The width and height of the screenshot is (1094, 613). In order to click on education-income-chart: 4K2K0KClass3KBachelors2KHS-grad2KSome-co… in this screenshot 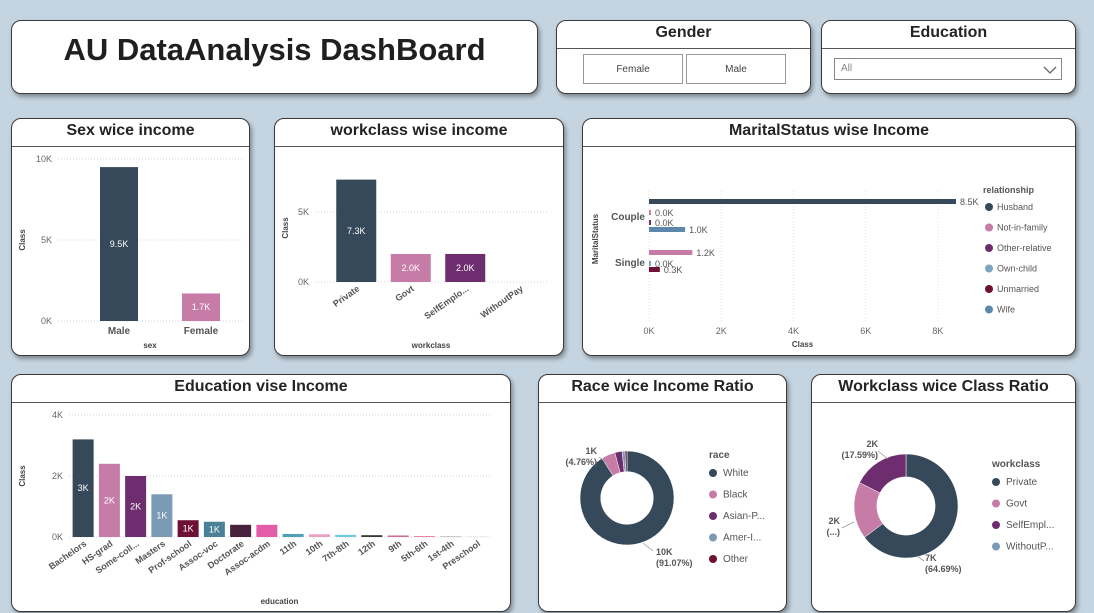, I will do `click(254, 508)`.